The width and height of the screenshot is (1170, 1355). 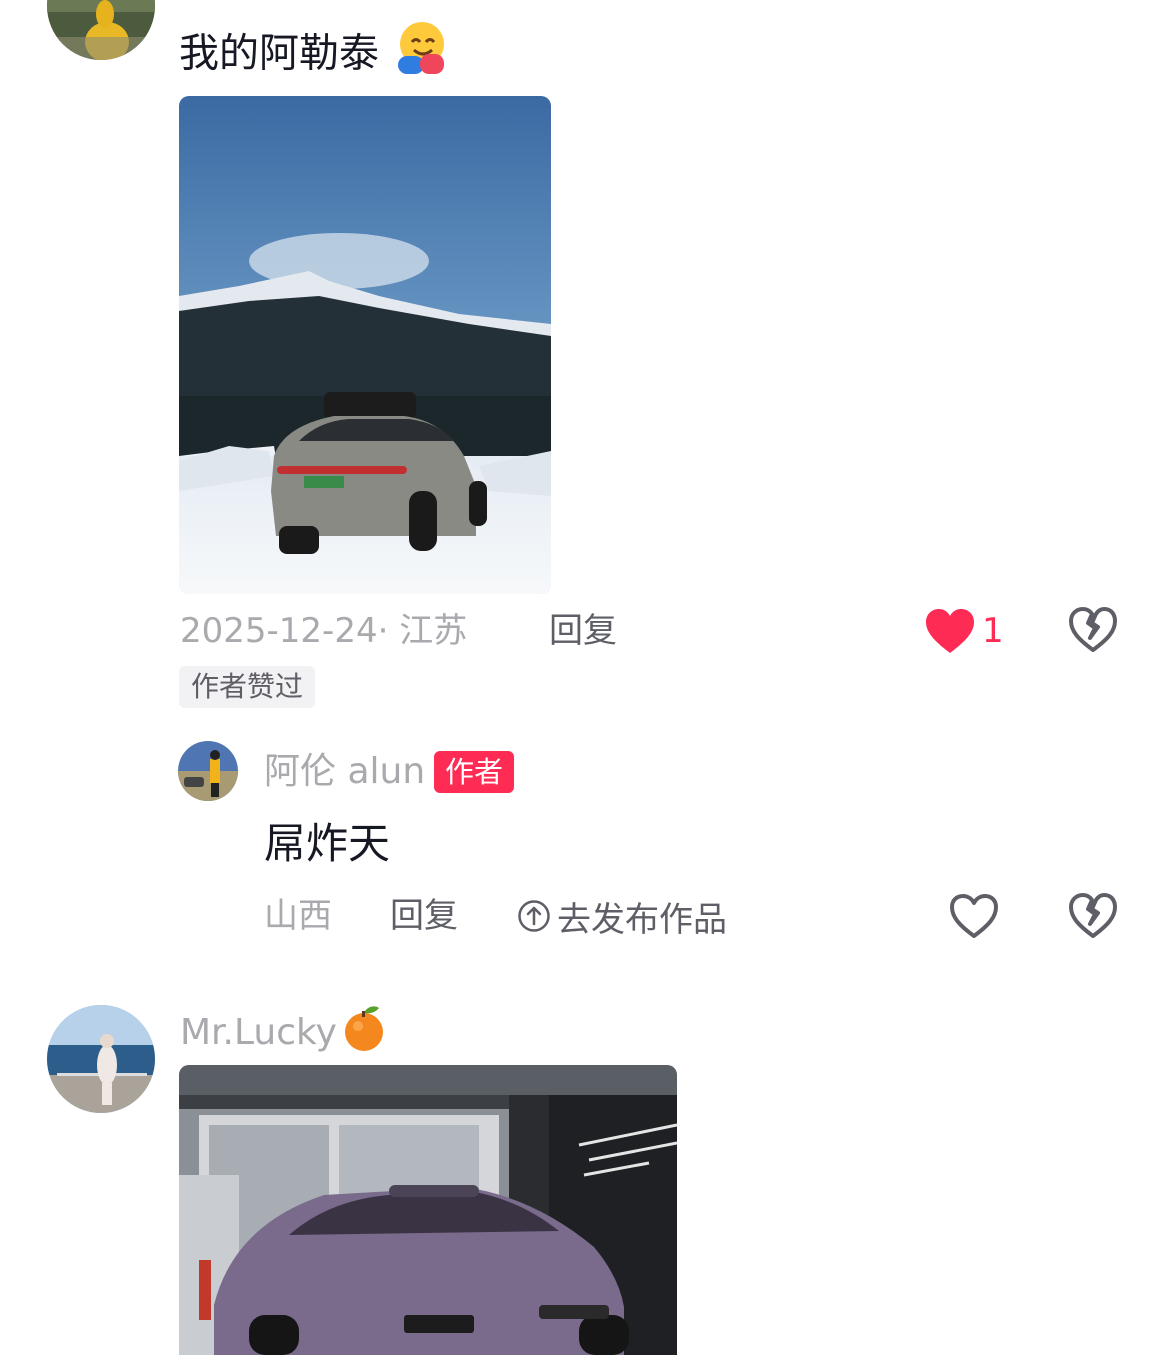 What do you see at coordinates (433, 631) in the screenshot?
I see `comment-location: 江苏` at bounding box center [433, 631].